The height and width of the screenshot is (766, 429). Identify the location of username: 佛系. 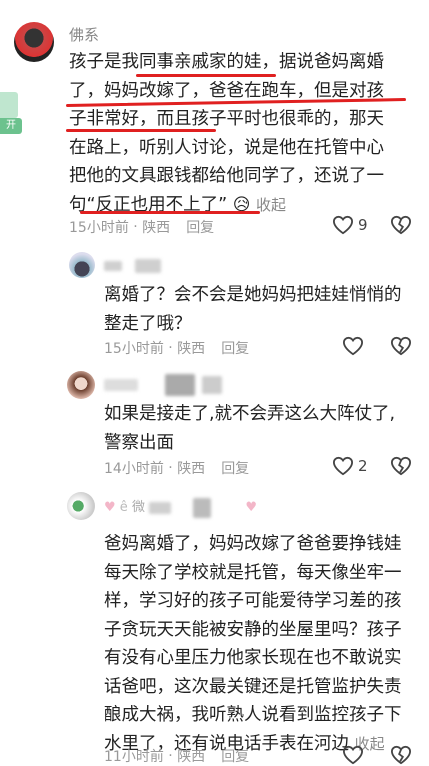
(84, 34).